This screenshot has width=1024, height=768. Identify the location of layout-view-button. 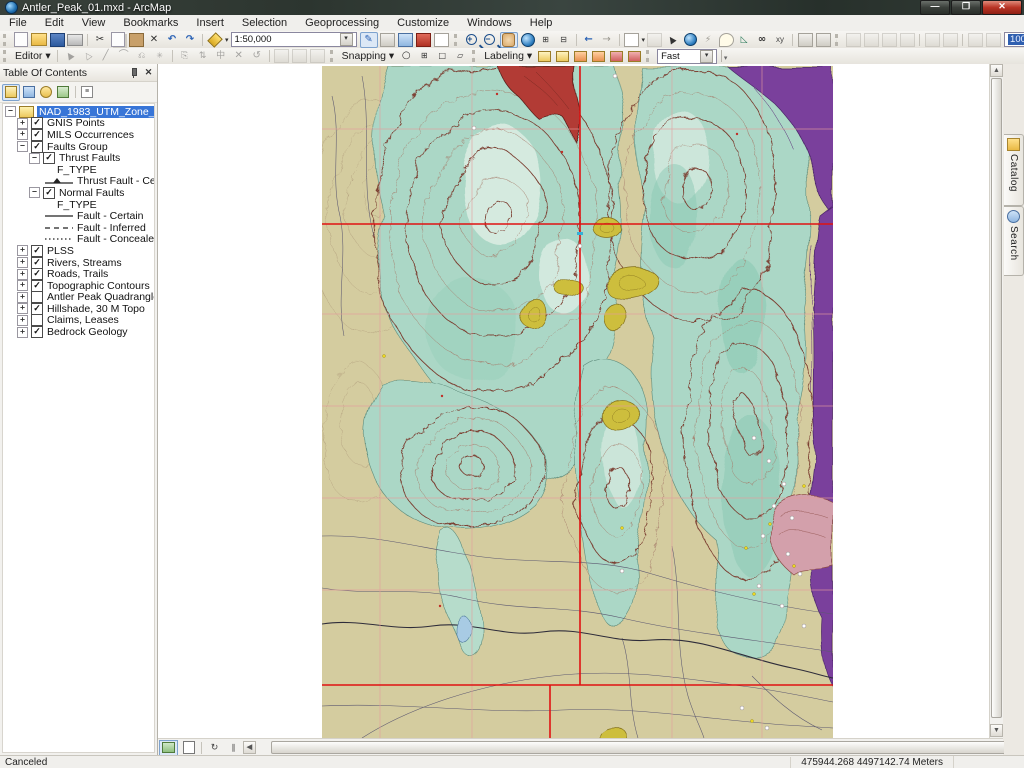
(188, 748).